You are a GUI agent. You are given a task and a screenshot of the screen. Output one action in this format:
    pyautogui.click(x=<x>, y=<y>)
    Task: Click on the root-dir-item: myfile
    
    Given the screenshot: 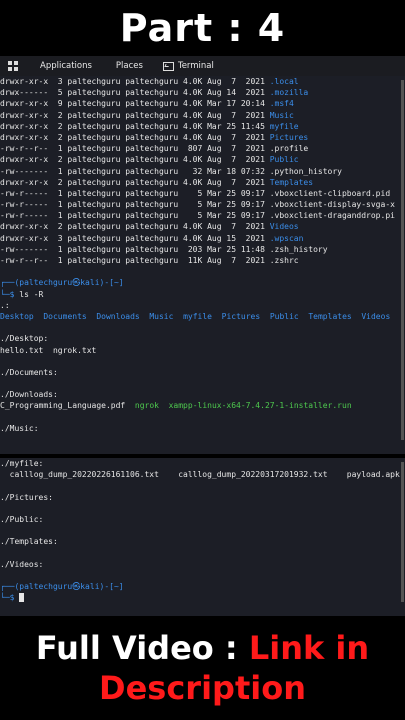 What is the action you would take?
    pyautogui.click(x=197, y=316)
    